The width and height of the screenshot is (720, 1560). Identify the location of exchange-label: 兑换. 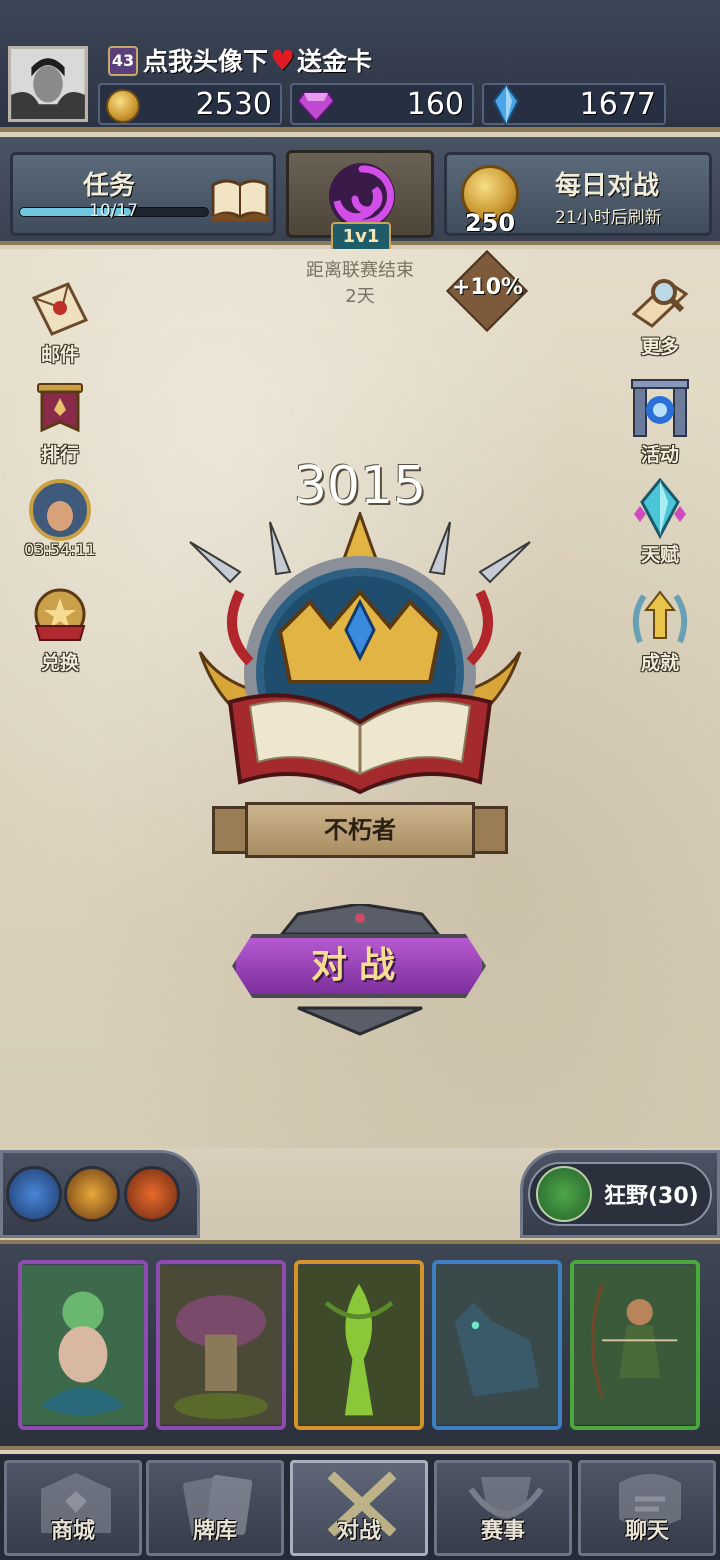
(59, 663).